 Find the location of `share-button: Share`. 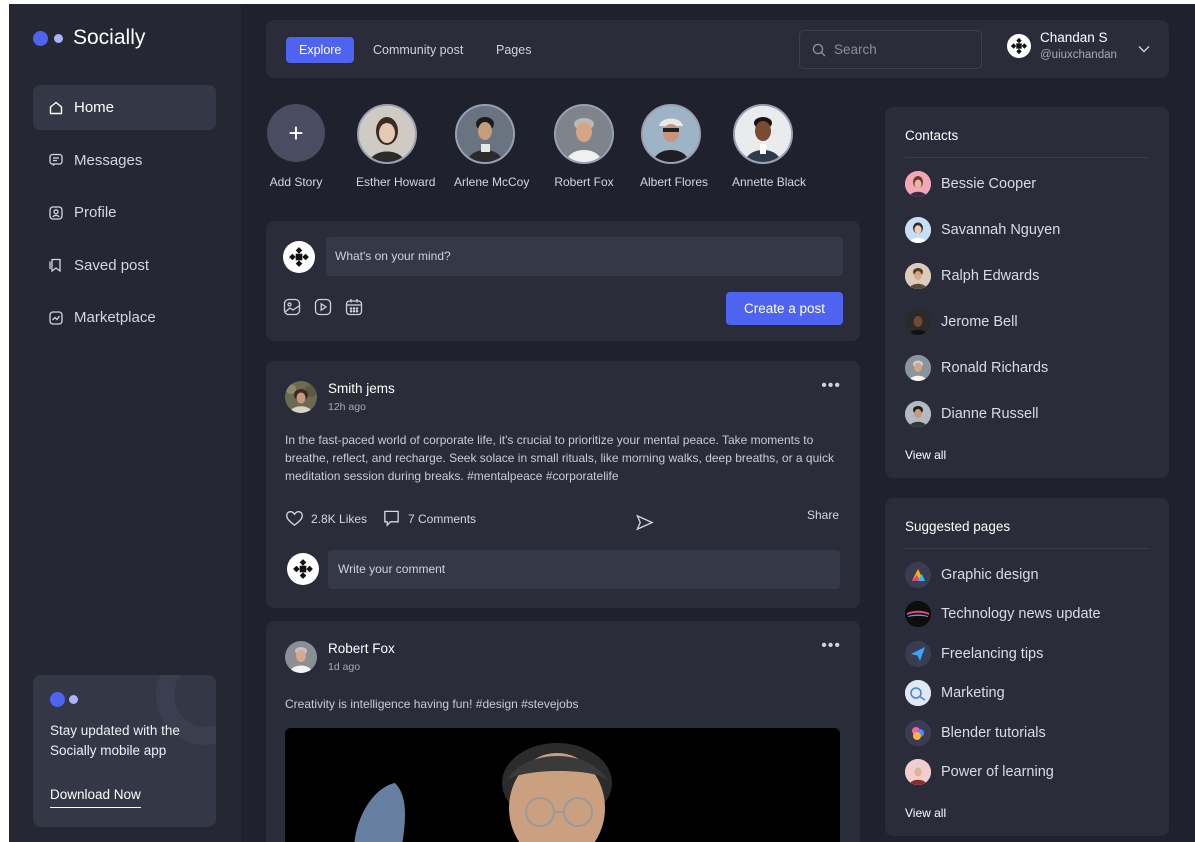

share-button: Share is located at coordinates (823, 515).